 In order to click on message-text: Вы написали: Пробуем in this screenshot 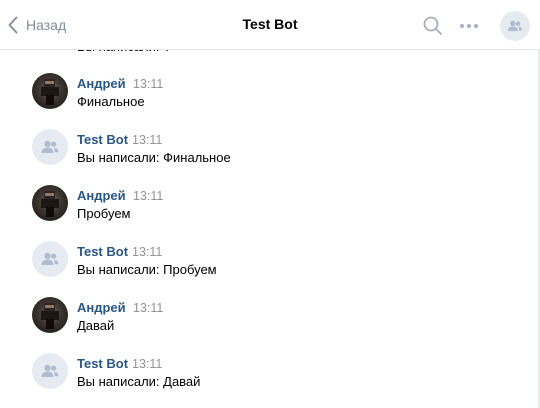, I will do `click(147, 269)`.